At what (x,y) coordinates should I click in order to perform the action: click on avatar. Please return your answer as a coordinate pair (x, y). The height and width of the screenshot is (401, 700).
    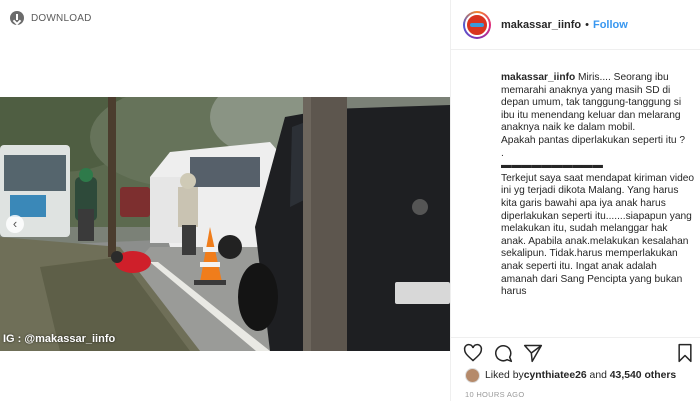
    Looking at the image, I should click on (477, 24).